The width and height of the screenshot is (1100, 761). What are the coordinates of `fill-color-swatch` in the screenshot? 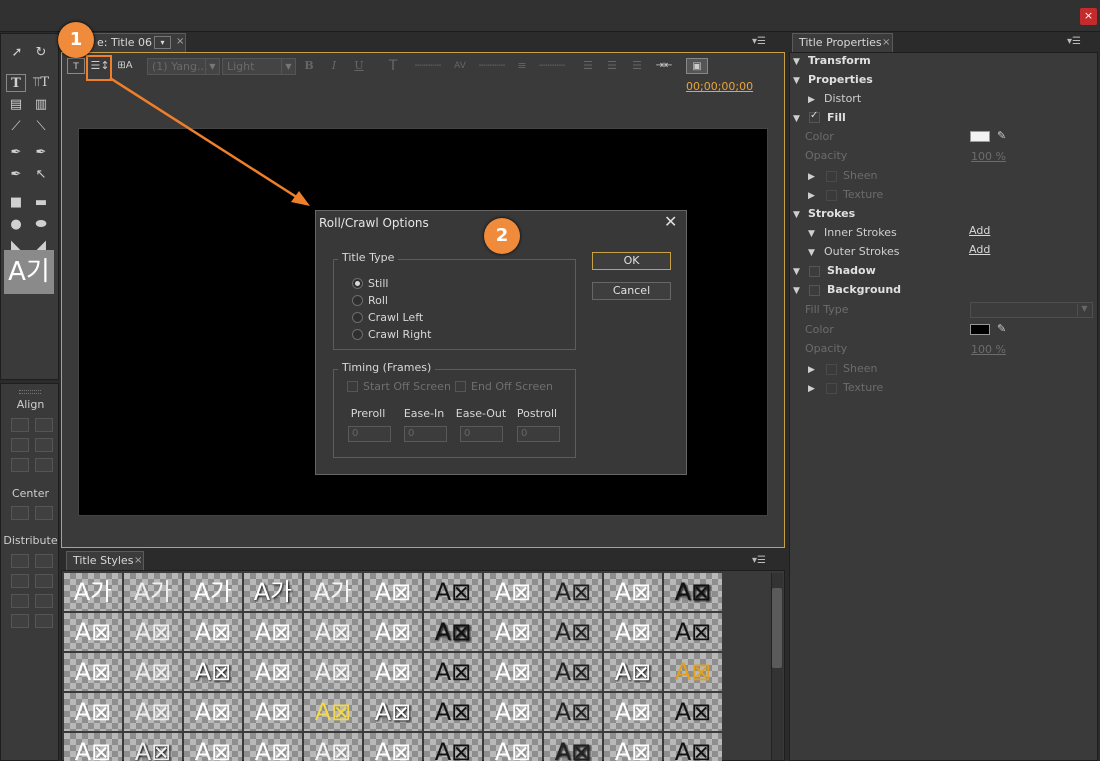 It's located at (980, 136).